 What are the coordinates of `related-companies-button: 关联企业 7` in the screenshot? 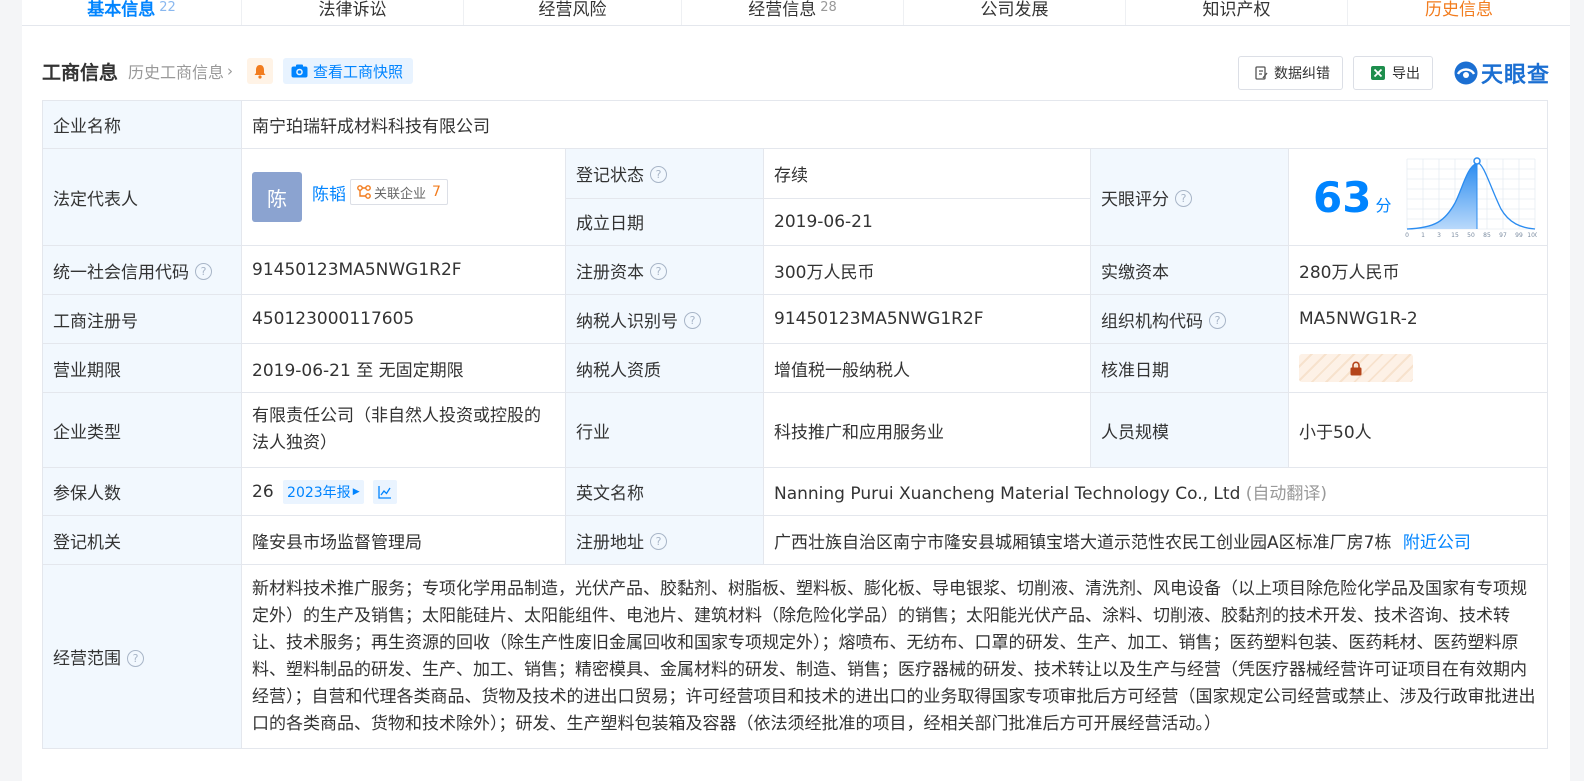 It's located at (399, 192).